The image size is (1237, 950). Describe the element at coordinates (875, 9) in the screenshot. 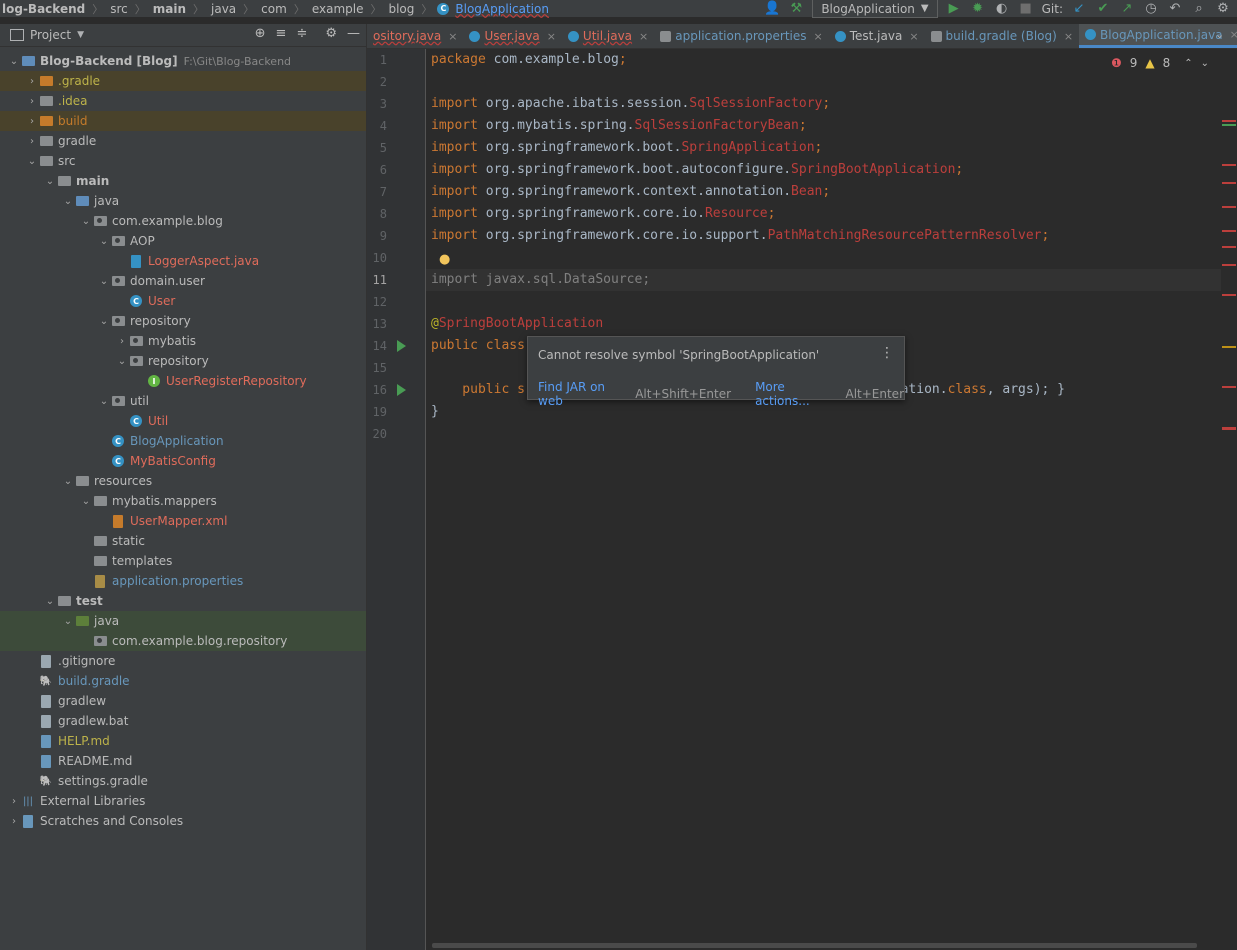

I see `run-configuration-select: BlogApplication ▼` at that location.